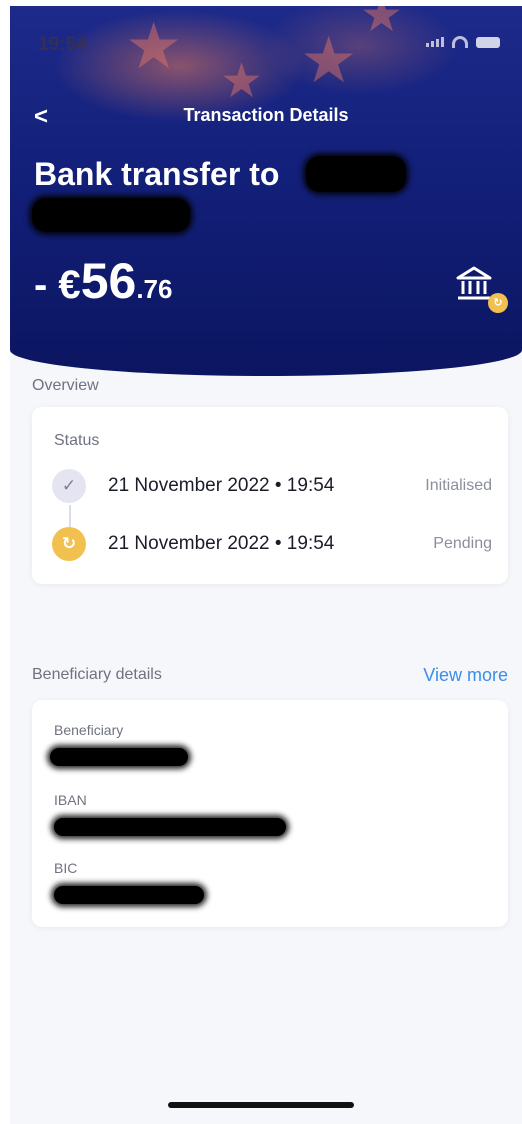  I want to click on bic-label: BIC, so click(66, 868).